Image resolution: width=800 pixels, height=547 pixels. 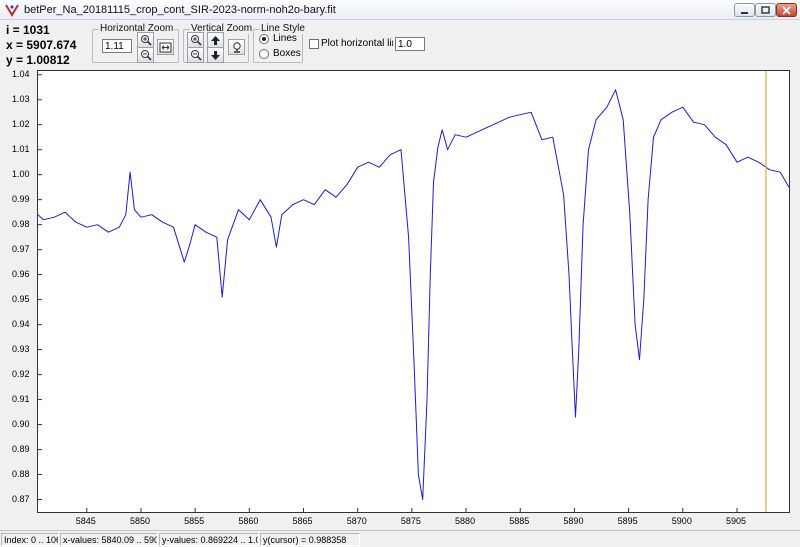 What do you see at coordinates (357, 43) in the screenshot?
I see `plot-horizontal-line-label: Plot horizontal line at y =` at bounding box center [357, 43].